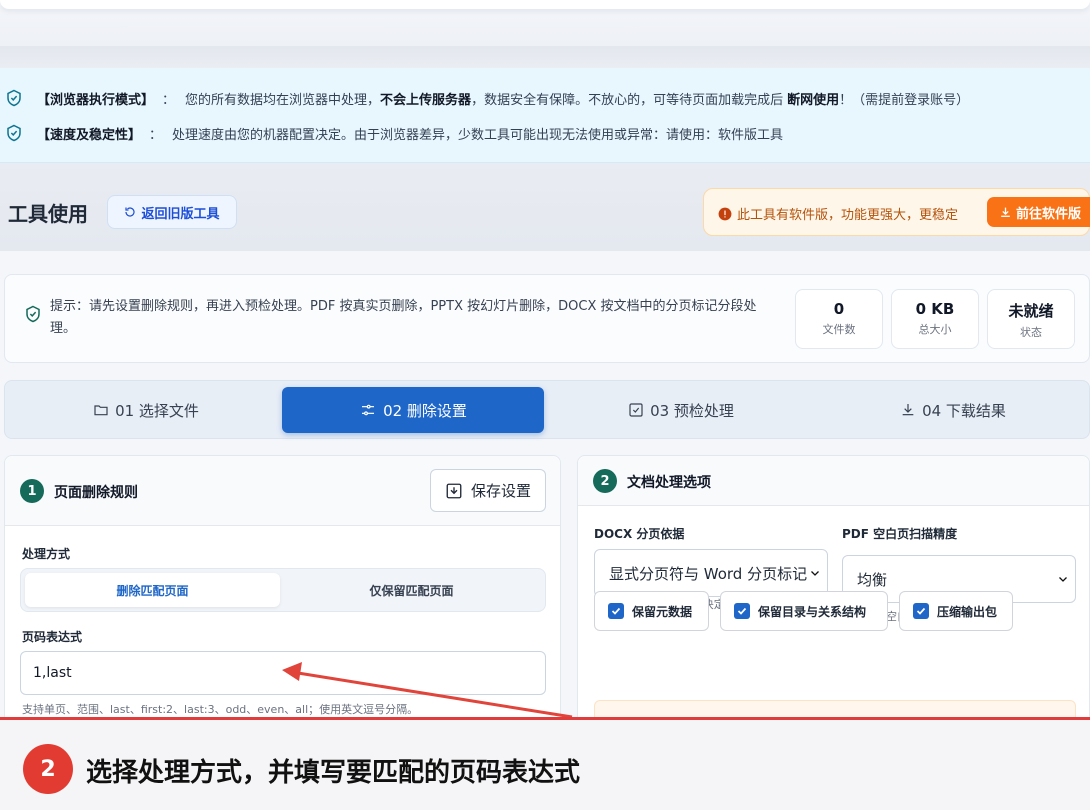  Describe the element at coordinates (427, 690) in the screenshot. I see `annotation-arrow` at that location.